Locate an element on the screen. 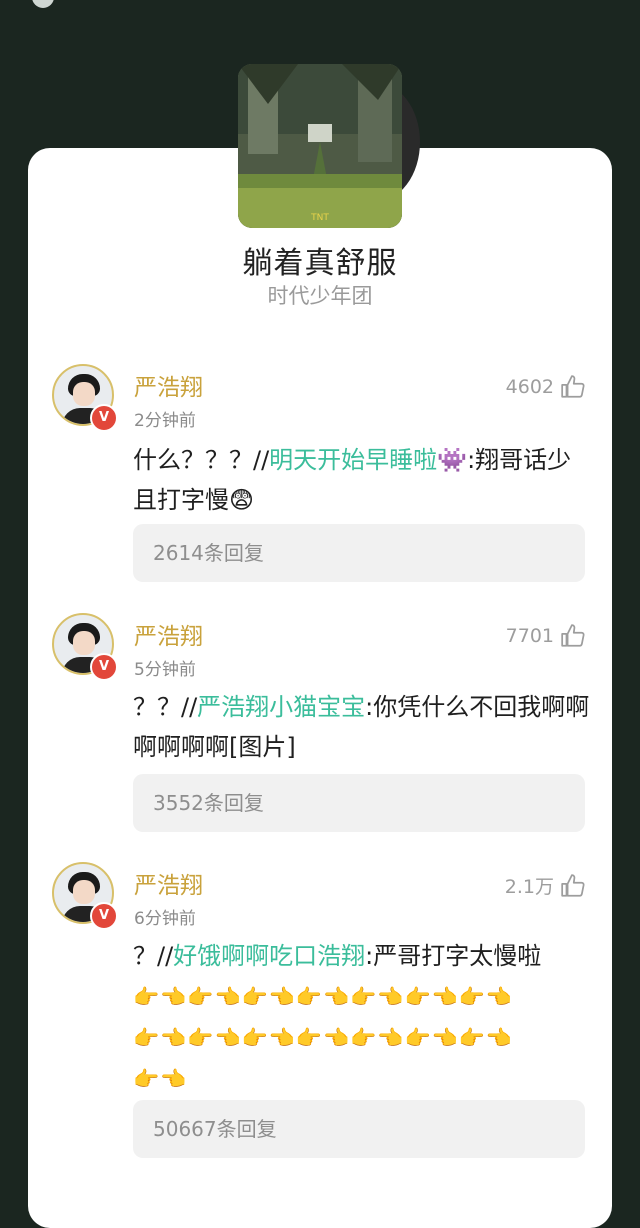 This screenshot has width=640, height=1228. mention-link: 好饿啊啊吃口浩翔 is located at coordinates (269, 956).